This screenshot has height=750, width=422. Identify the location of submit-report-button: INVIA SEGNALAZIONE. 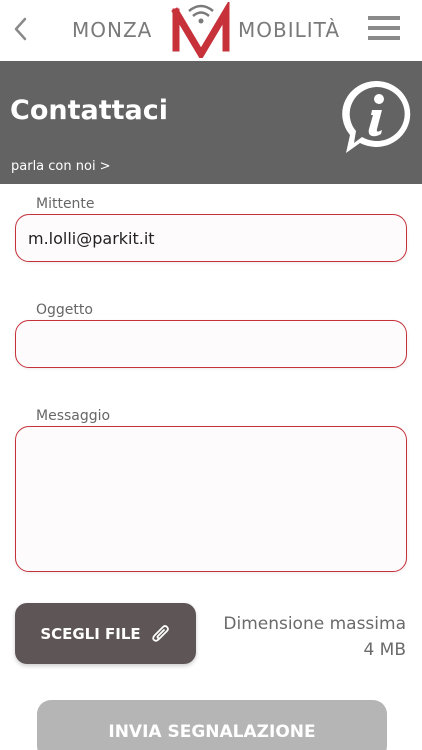
(212, 725).